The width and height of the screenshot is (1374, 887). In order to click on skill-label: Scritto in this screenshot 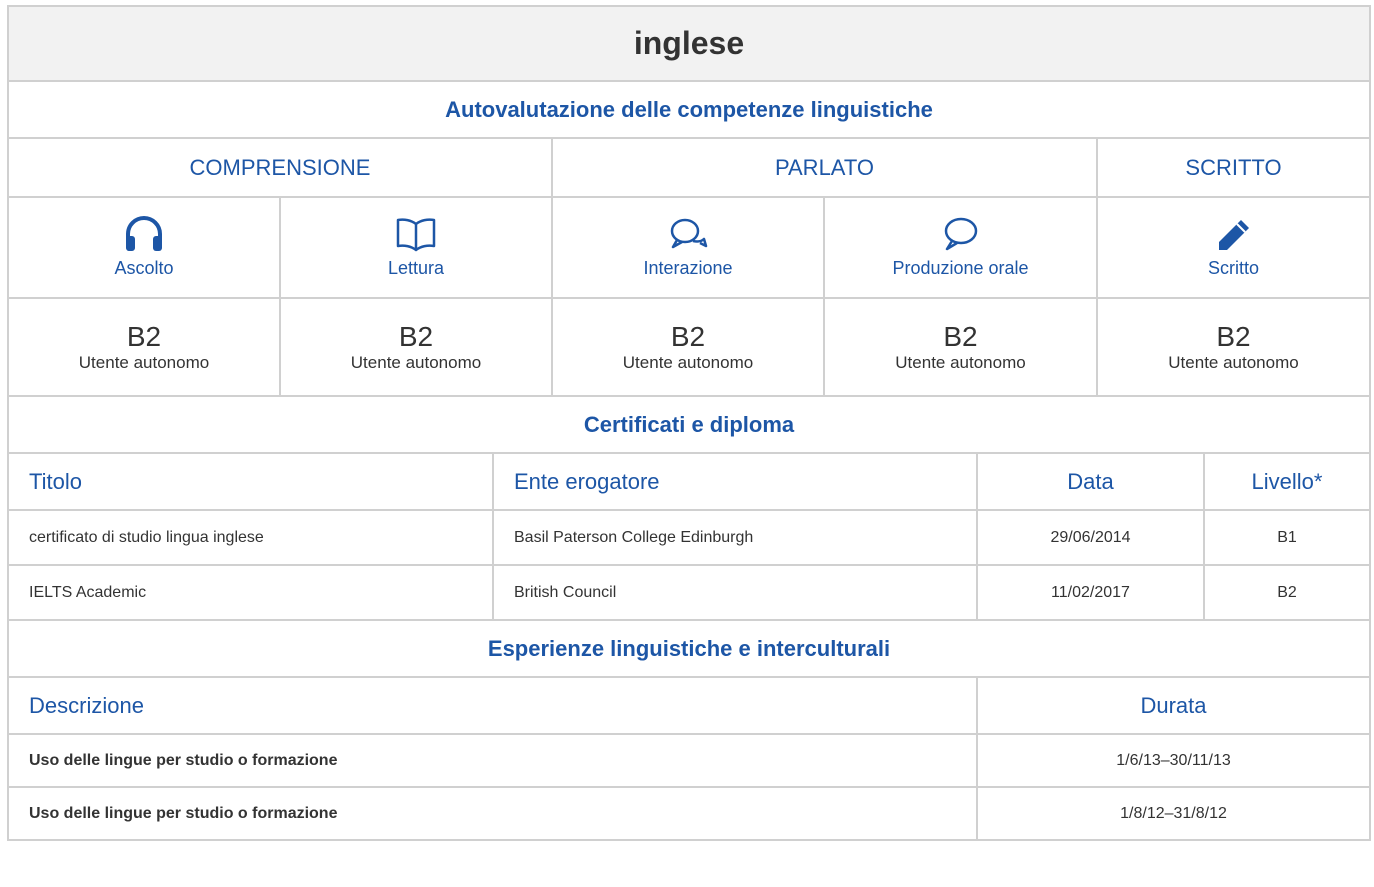, I will do `click(1233, 268)`.